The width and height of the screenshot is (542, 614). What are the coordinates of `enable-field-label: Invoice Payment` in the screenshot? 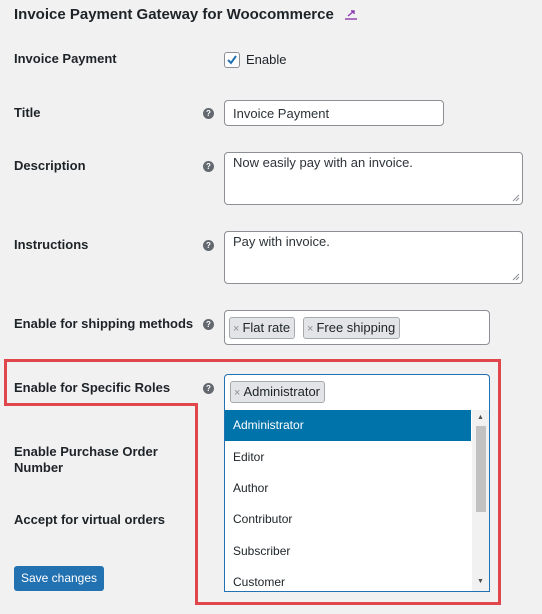 It's located at (65, 58).